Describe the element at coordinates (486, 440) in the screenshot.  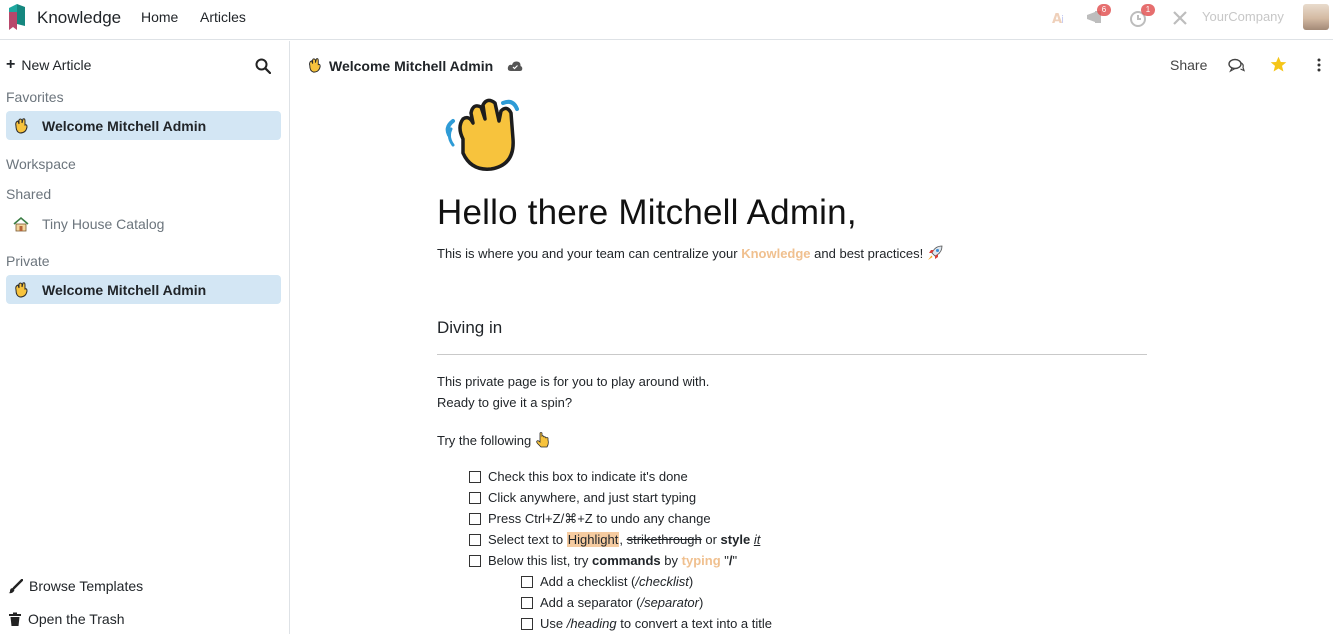
I see `try-following-label: Try the following` at that location.